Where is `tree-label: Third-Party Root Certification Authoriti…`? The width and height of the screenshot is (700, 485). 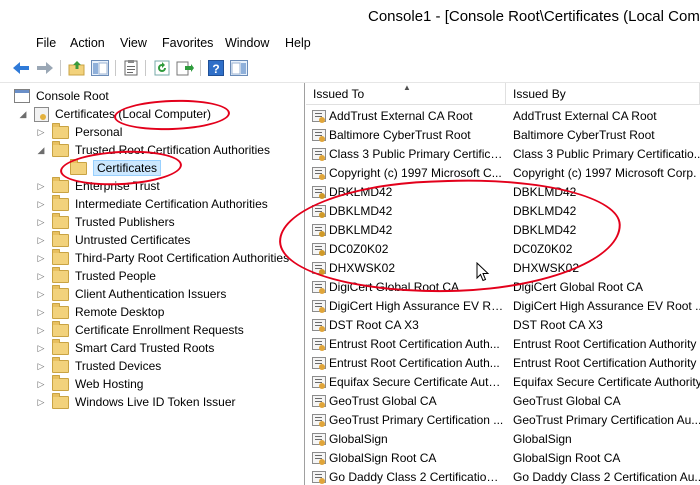
tree-label: Third-Party Root Certification Authoriti… is located at coordinates (182, 258).